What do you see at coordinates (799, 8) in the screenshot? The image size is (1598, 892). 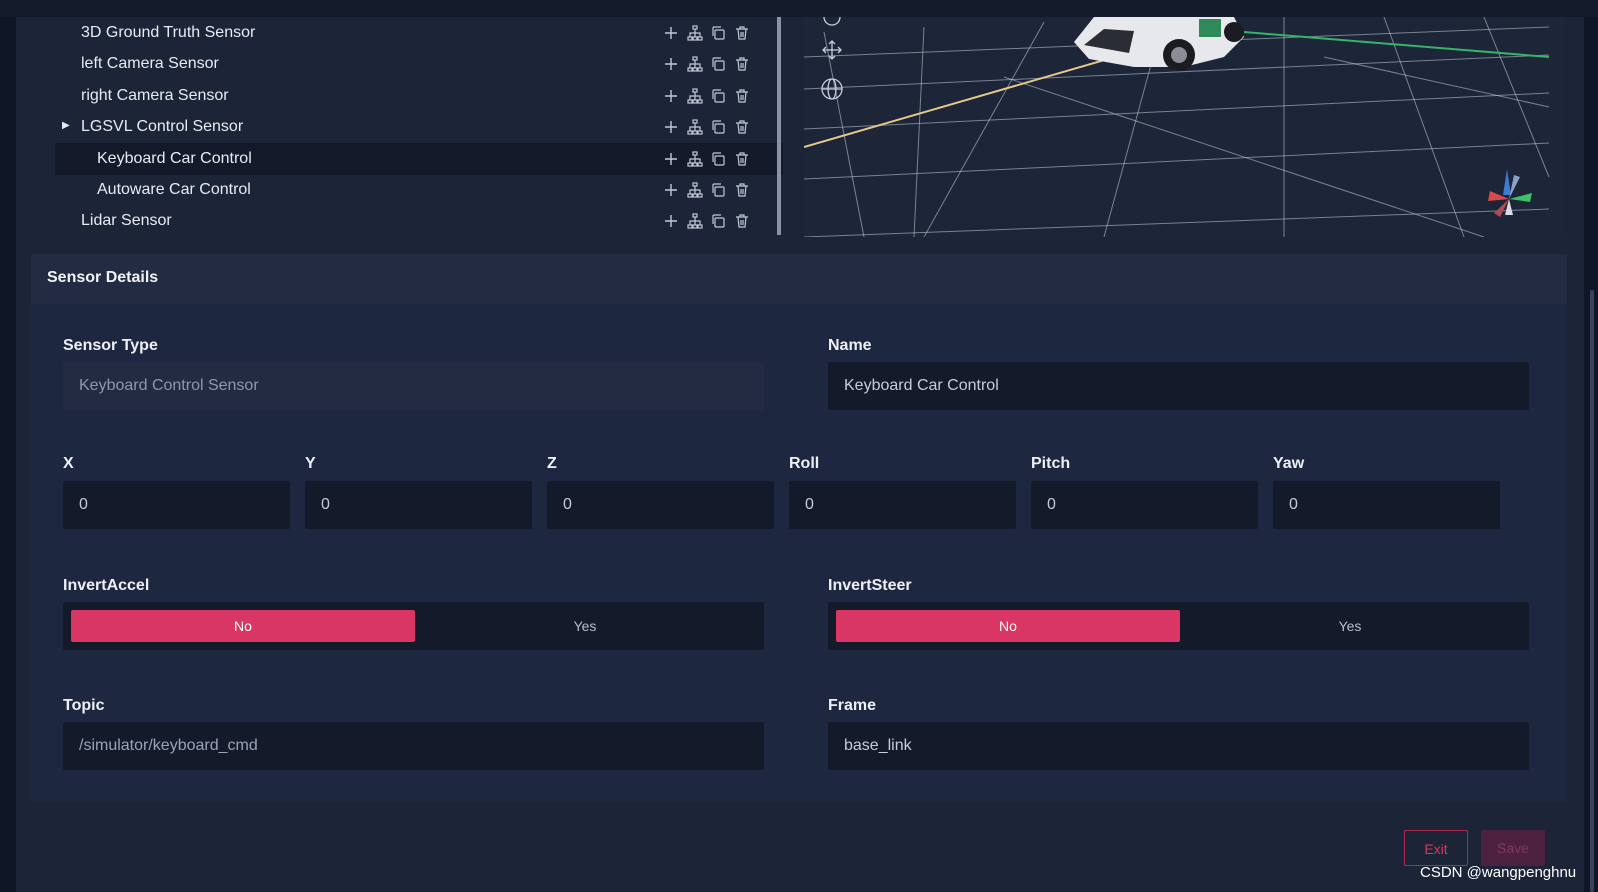 I see `top-bar` at bounding box center [799, 8].